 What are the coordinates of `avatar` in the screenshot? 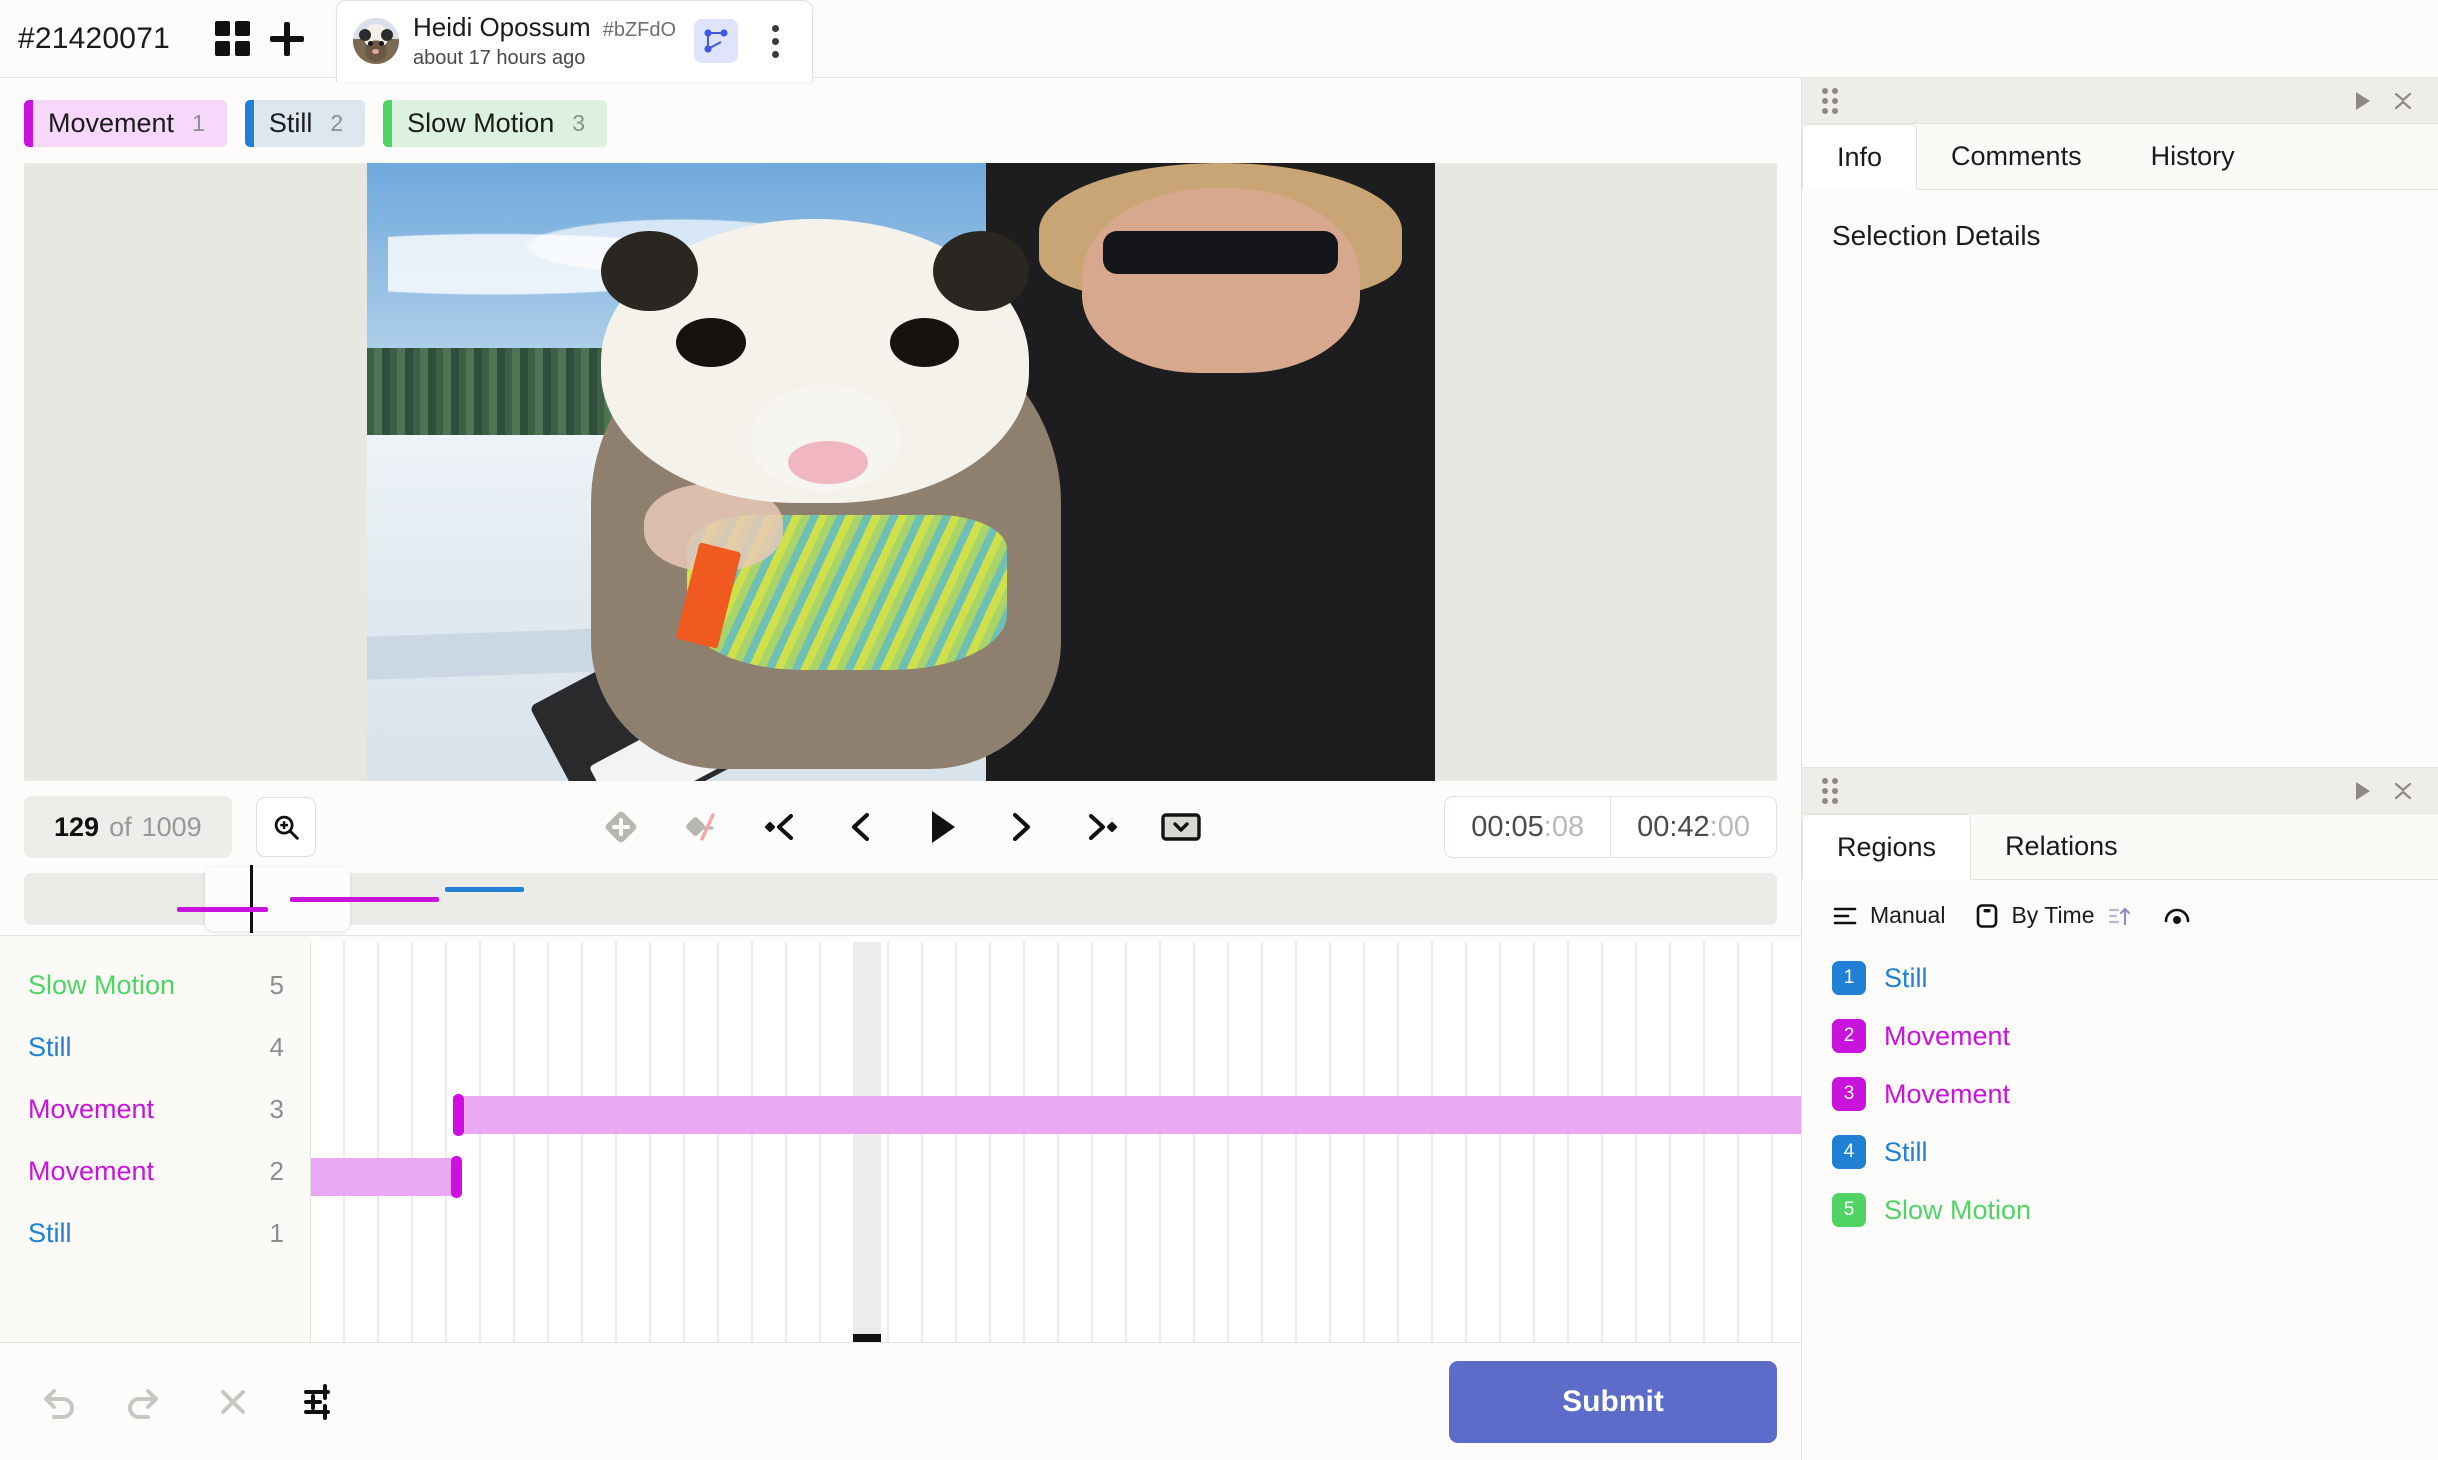 It's located at (375, 41).